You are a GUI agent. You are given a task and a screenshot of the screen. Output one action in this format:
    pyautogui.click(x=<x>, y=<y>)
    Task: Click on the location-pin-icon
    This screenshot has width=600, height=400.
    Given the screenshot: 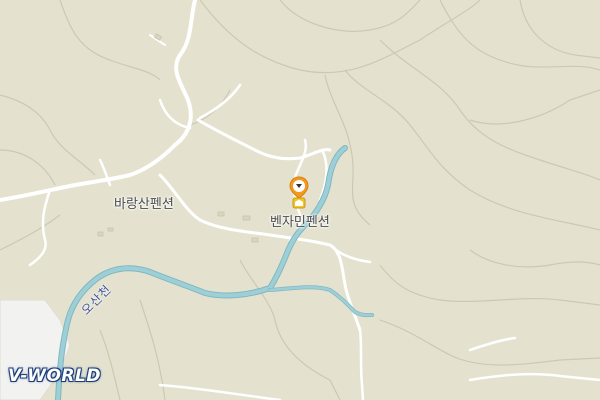 What is the action you would take?
    pyautogui.click(x=299, y=195)
    